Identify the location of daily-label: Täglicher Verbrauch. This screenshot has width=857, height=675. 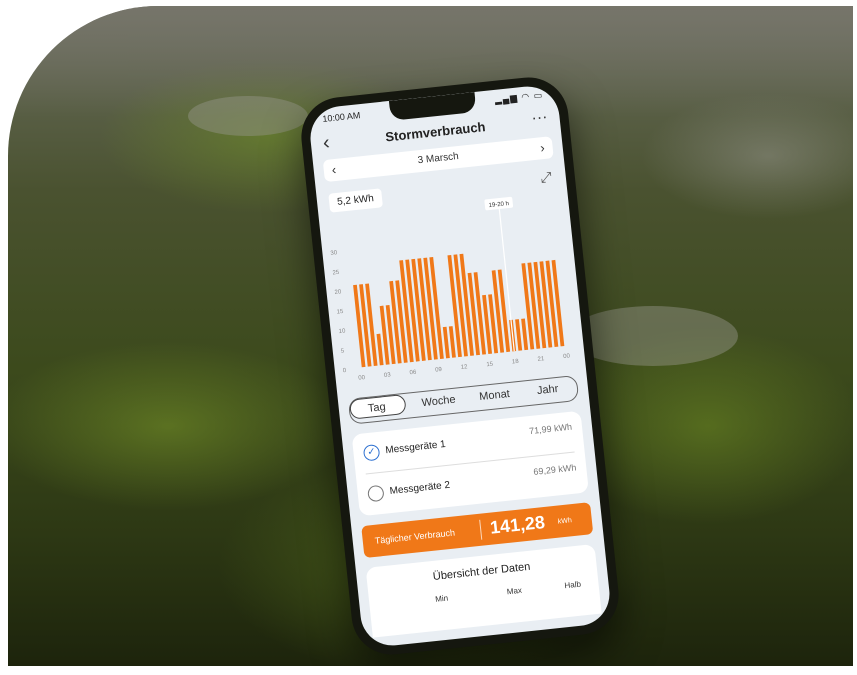
(415, 536).